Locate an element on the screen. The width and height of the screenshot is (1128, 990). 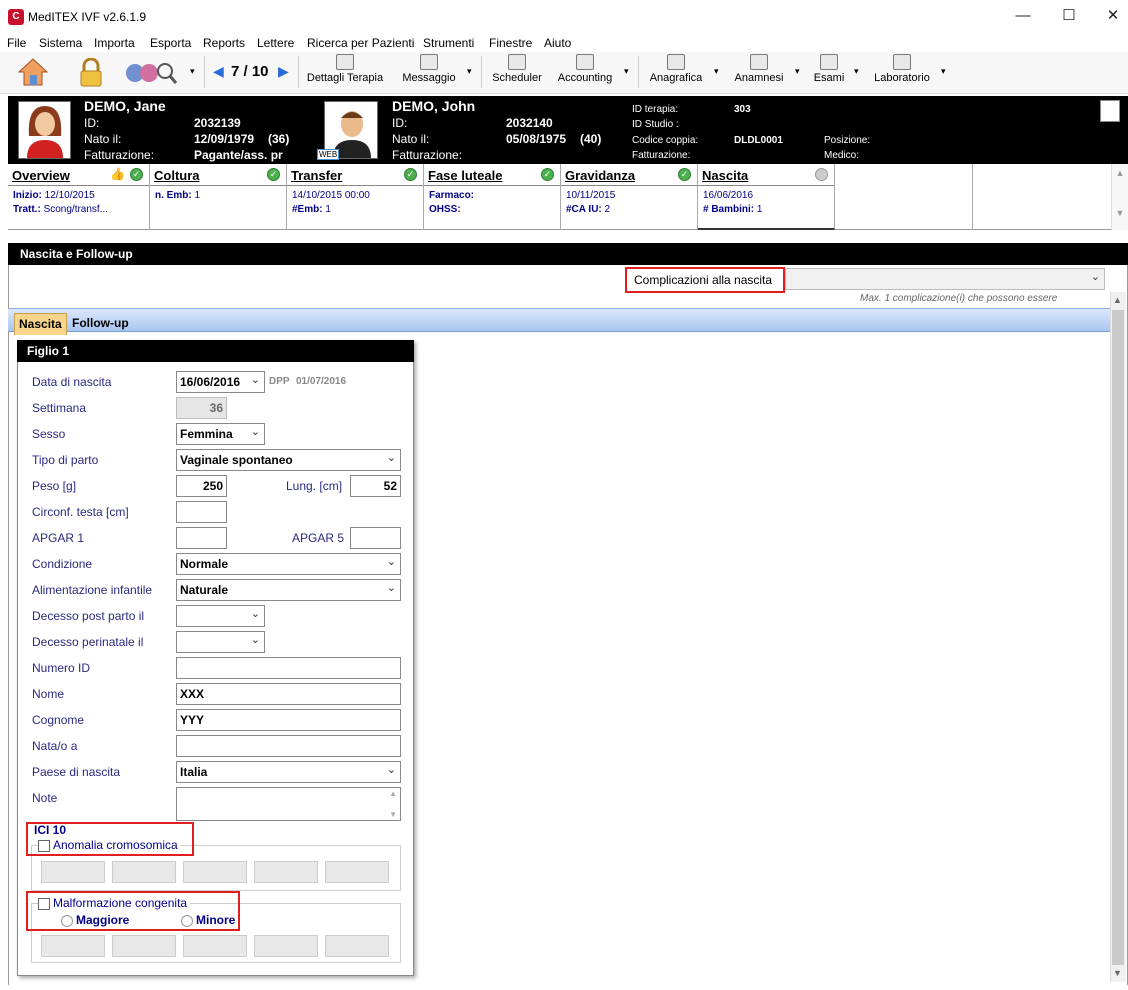
document-icon is located at coordinates (1110, 111).